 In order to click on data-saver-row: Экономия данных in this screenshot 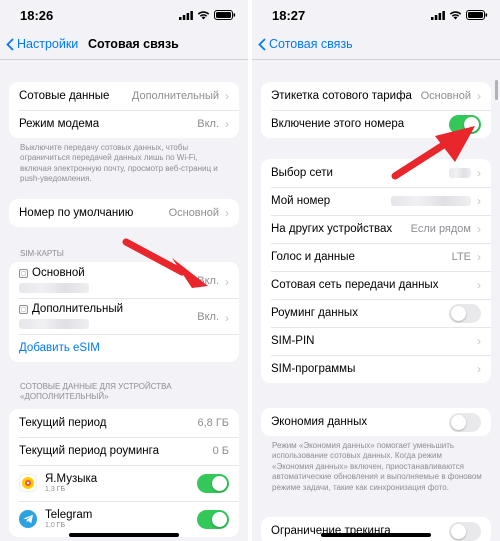, I will do `click(376, 422)`.